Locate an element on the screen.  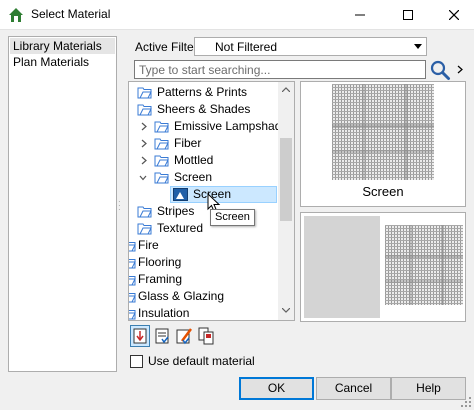
minimize-button is located at coordinates (360, 15).